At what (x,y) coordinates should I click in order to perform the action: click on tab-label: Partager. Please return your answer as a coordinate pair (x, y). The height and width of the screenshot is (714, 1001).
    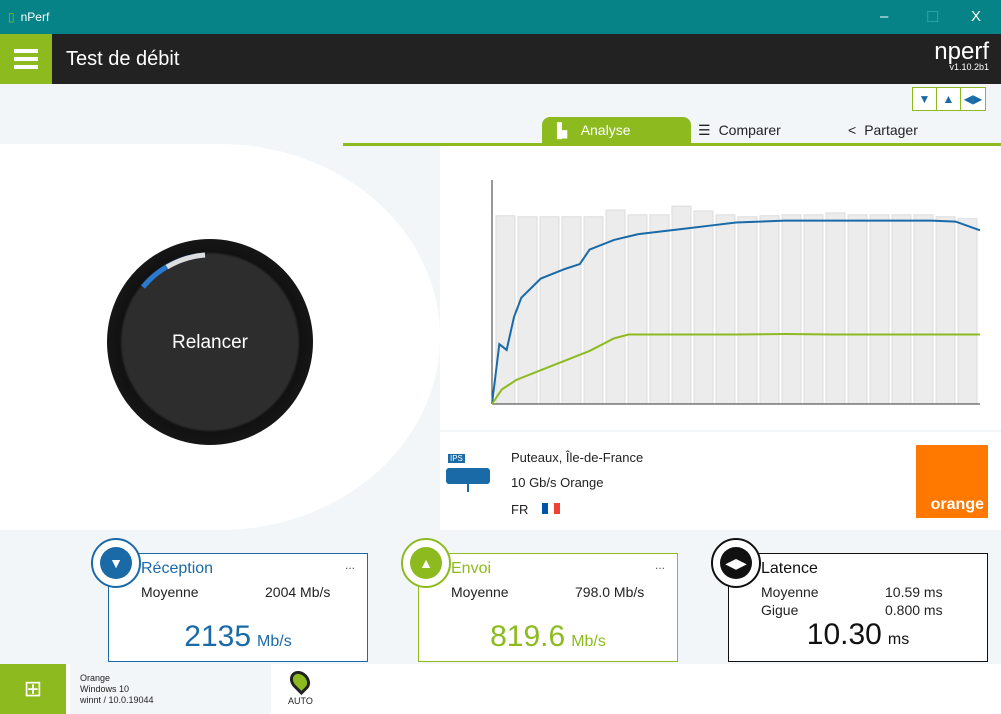
    Looking at the image, I should click on (891, 130).